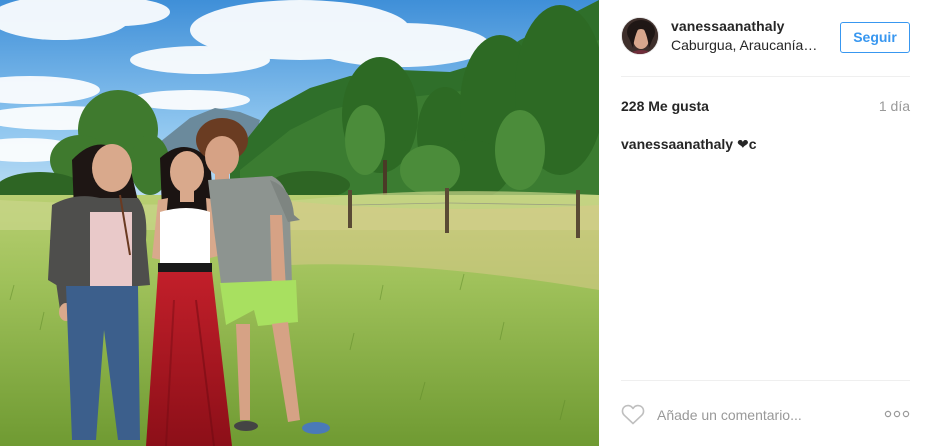 The height and width of the screenshot is (446, 932). What do you see at coordinates (728, 26) in the screenshot?
I see `username-link: vanessaanathaly` at bounding box center [728, 26].